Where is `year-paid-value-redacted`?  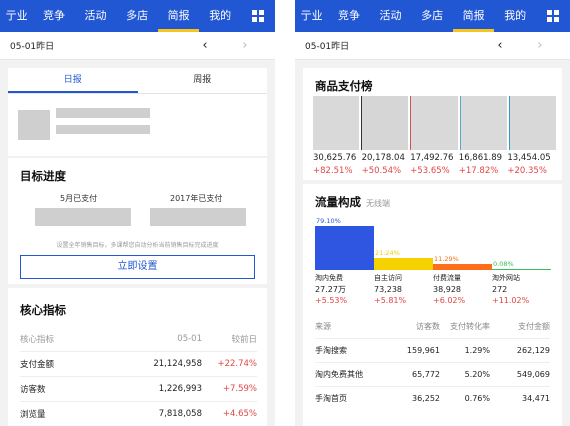
year-paid-value-redacted is located at coordinates (198, 217).